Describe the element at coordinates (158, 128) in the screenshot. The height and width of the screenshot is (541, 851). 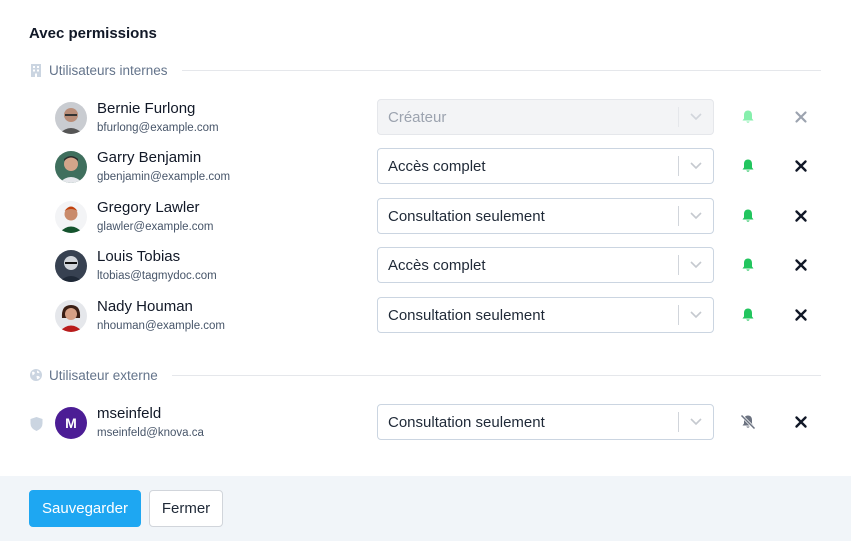
I see `user-email: bfurlong@example.com` at that location.